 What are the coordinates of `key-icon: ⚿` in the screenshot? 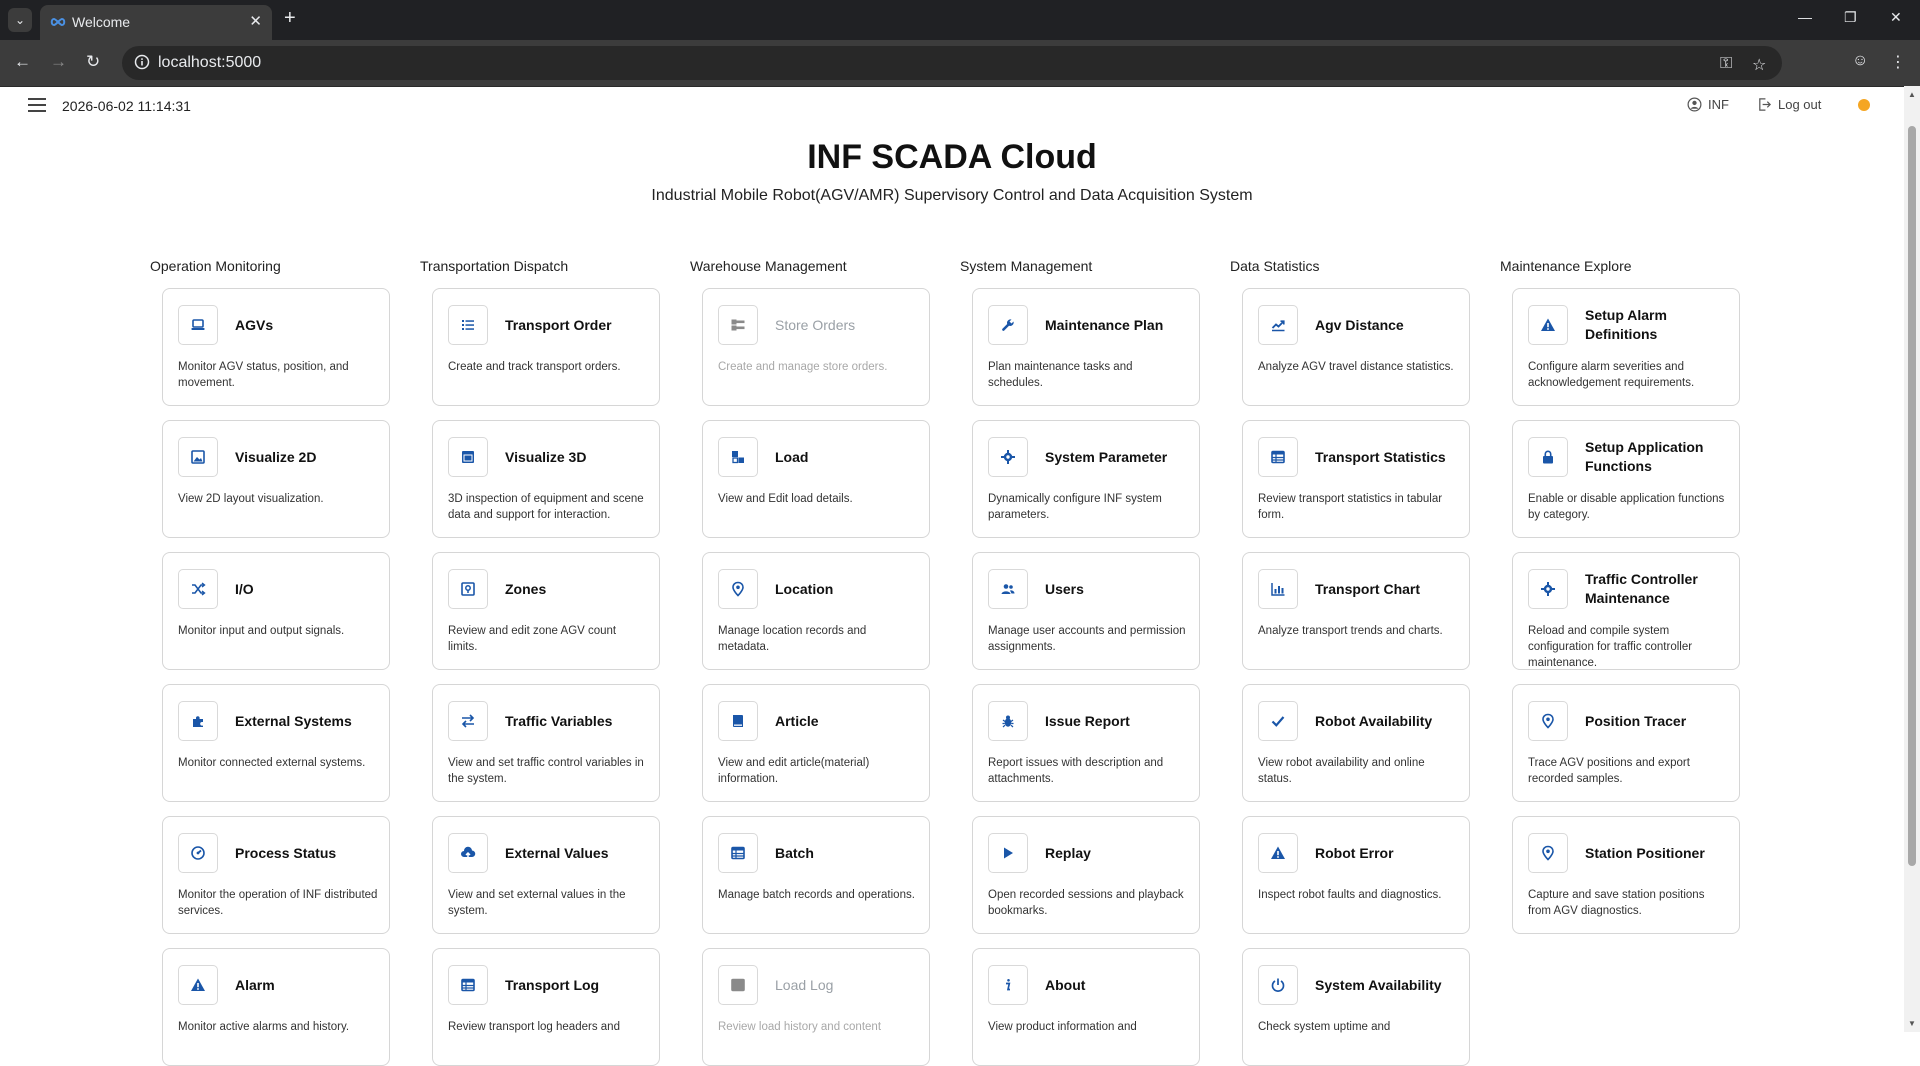 It's located at (1726, 64).